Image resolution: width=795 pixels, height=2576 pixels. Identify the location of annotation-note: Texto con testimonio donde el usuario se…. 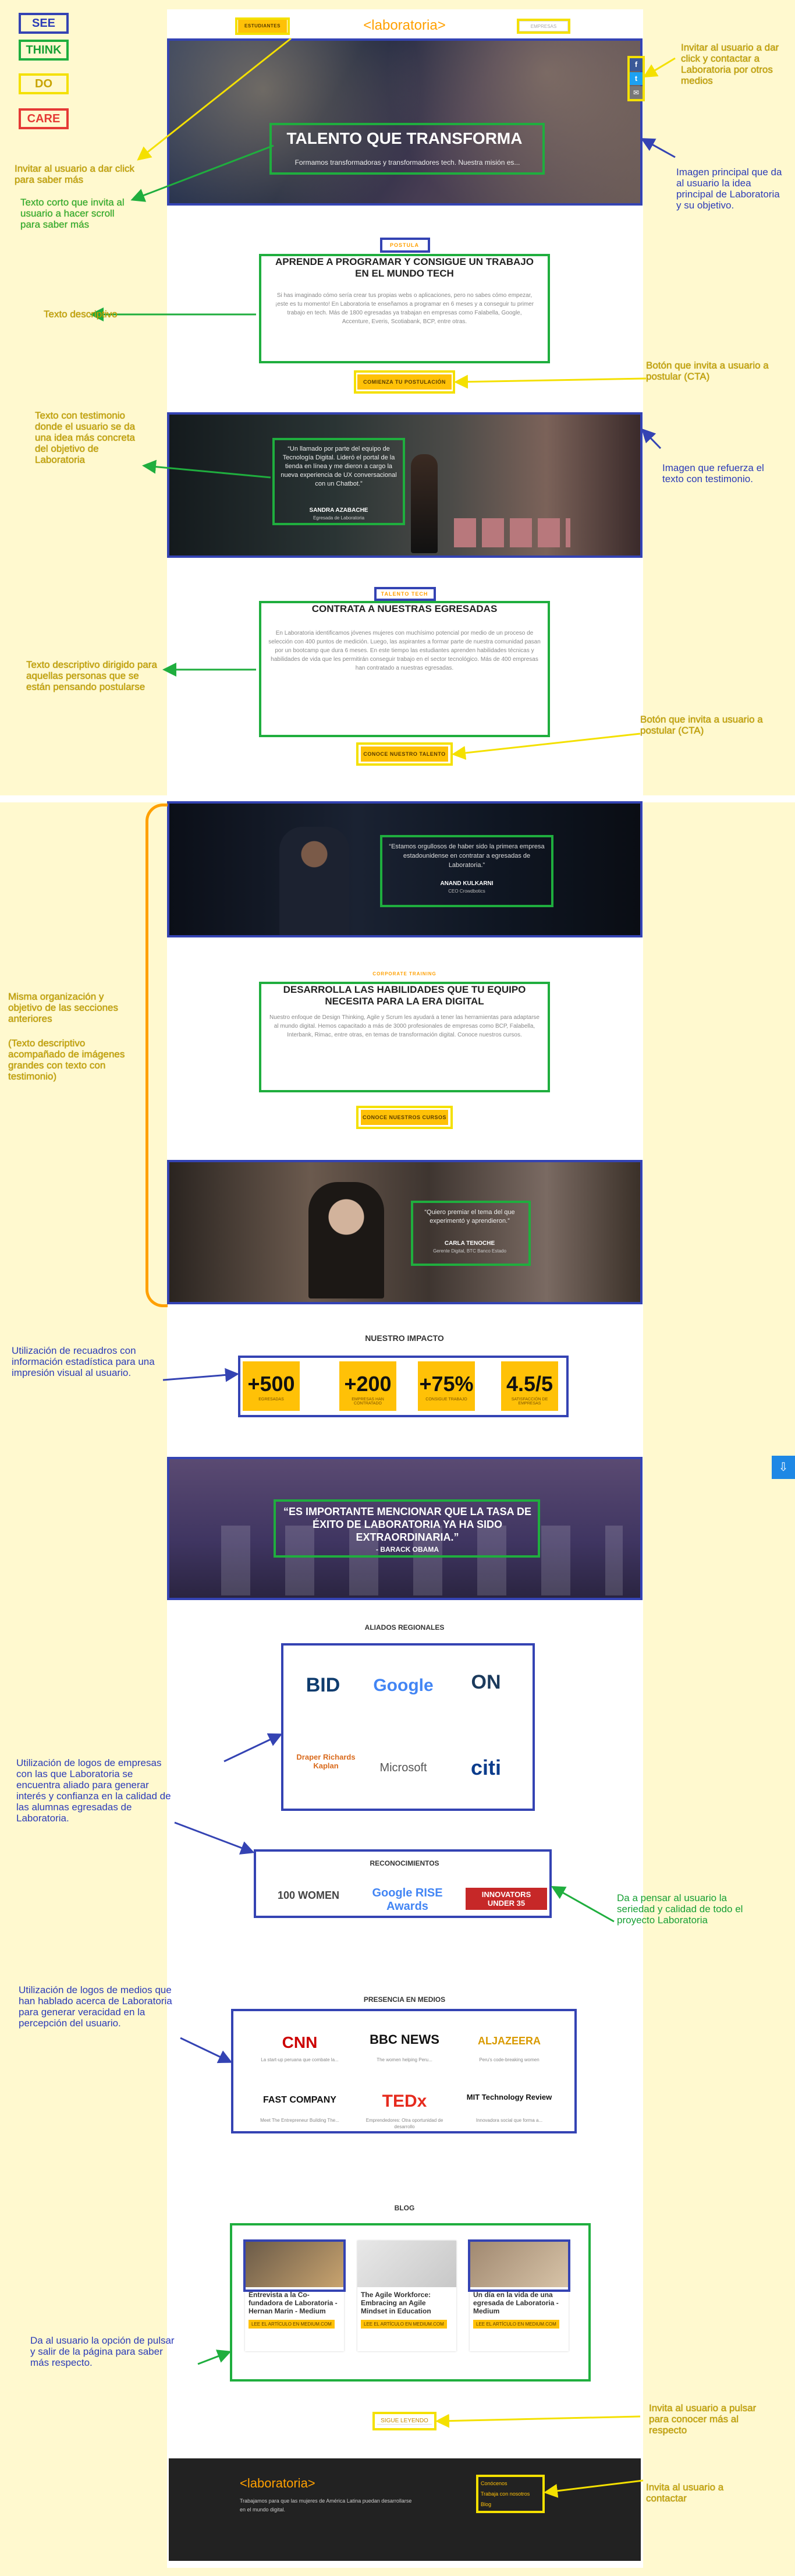
(85, 438).